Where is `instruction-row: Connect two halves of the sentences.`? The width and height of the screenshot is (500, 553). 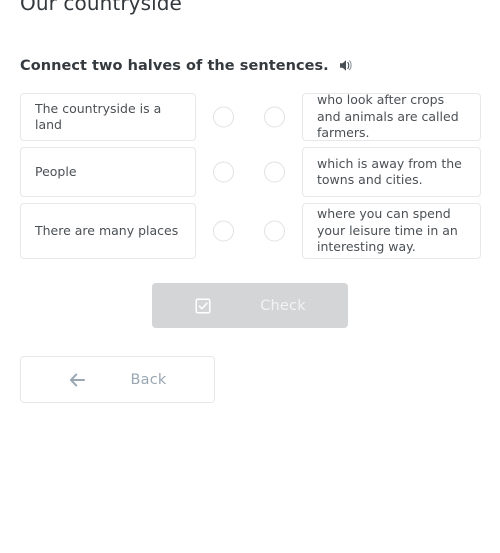
instruction-row: Connect two halves of the sentences. is located at coordinates (187, 65).